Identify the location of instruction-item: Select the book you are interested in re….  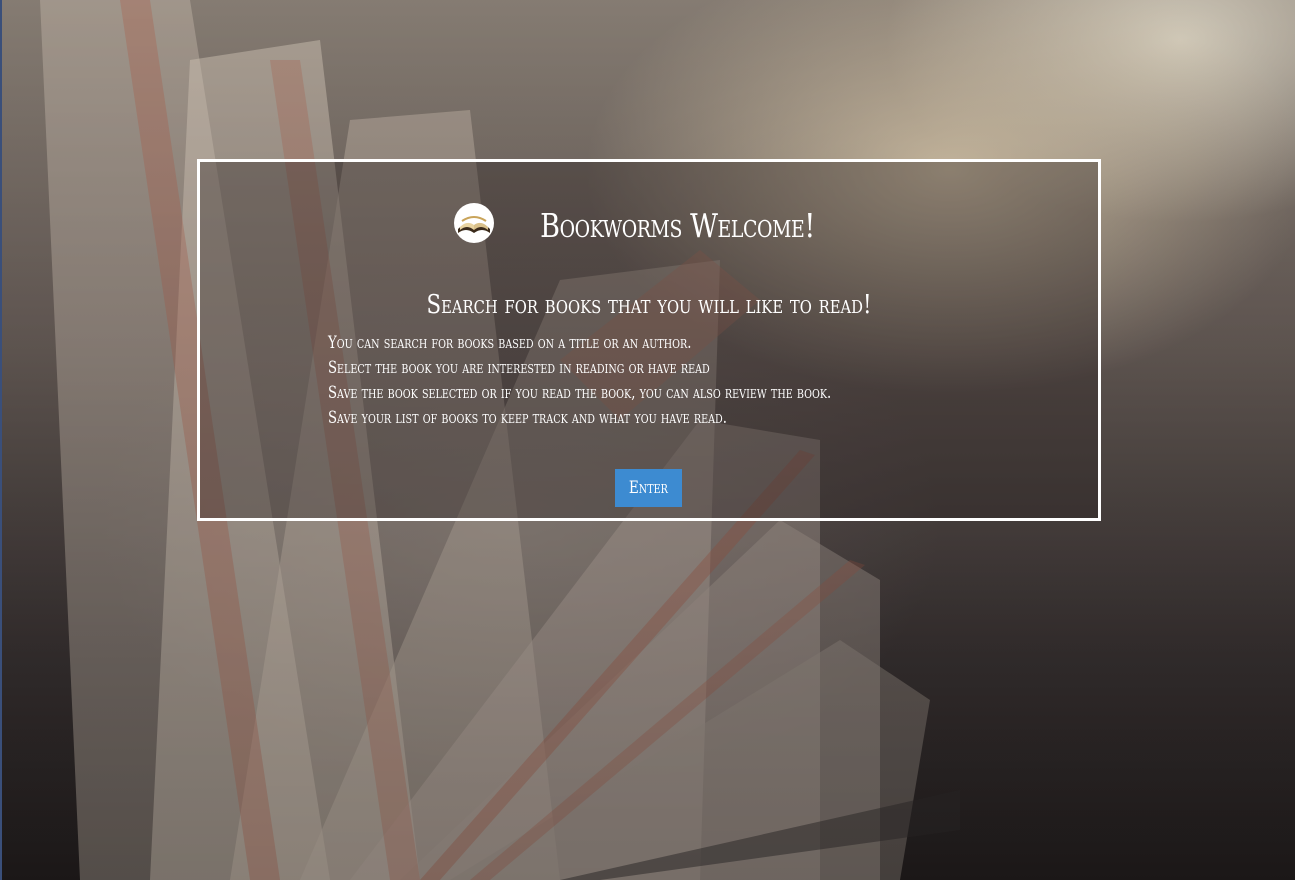
(519, 367).